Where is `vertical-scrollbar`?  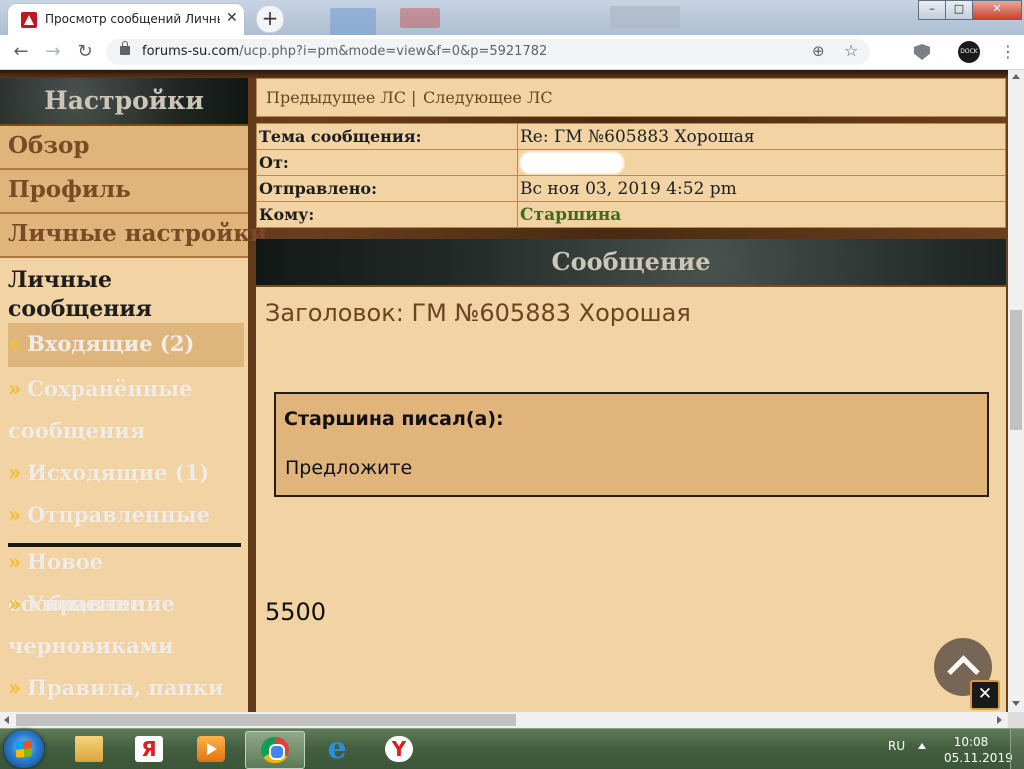 vertical-scrollbar is located at coordinates (1016, 391).